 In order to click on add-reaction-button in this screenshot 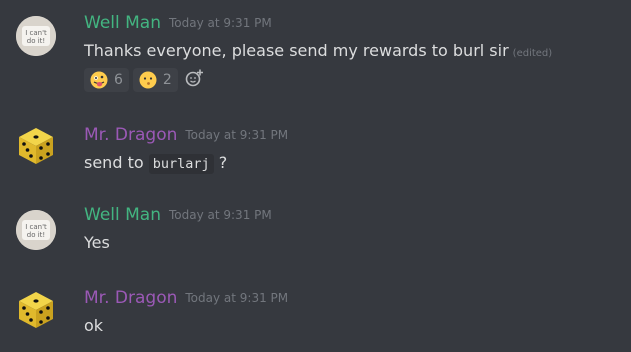, I will do `click(194, 80)`.